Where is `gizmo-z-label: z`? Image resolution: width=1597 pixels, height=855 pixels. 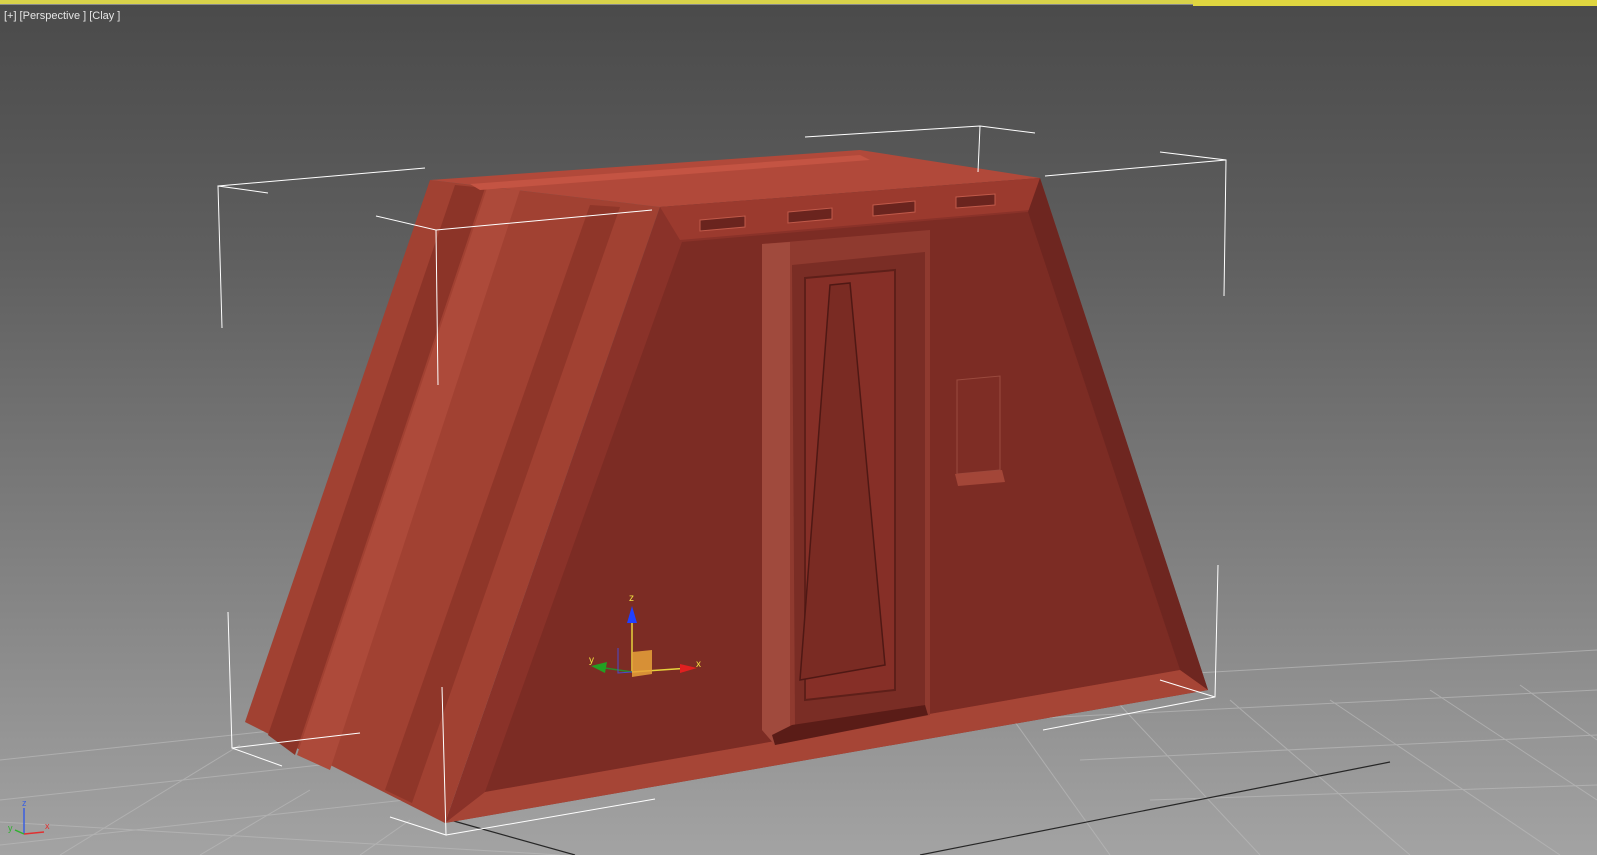
gizmo-z-label: z is located at coordinates (631, 598).